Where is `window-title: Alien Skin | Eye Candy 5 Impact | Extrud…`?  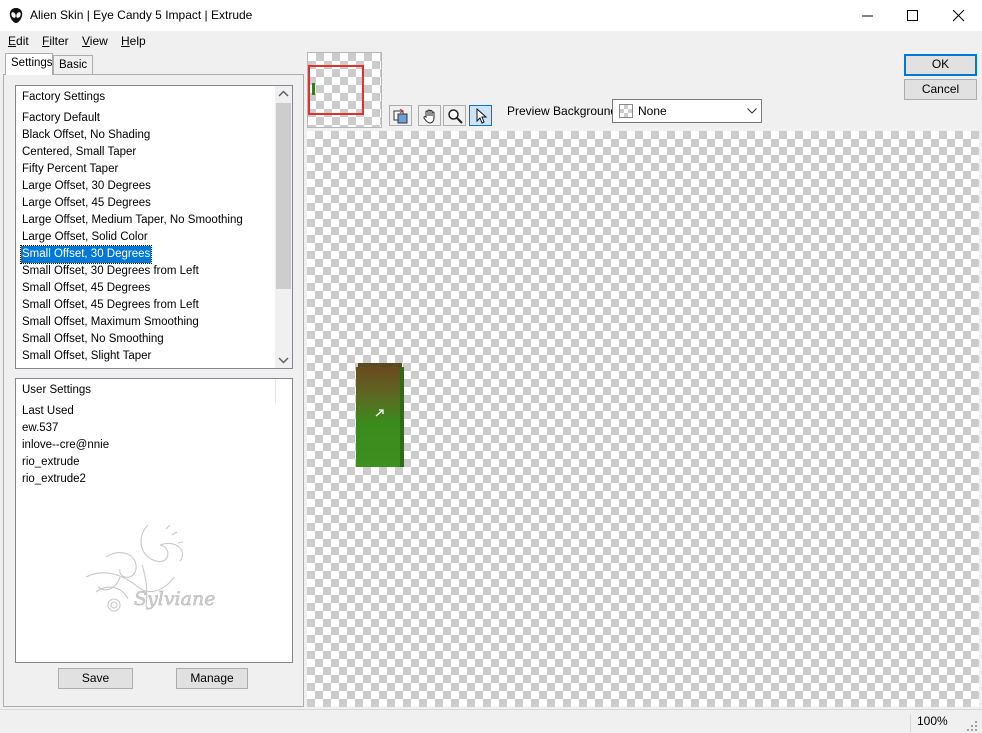 window-title: Alien Skin | Eye Candy 5 Impact | Extrud… is located at coordinates (141, 15).